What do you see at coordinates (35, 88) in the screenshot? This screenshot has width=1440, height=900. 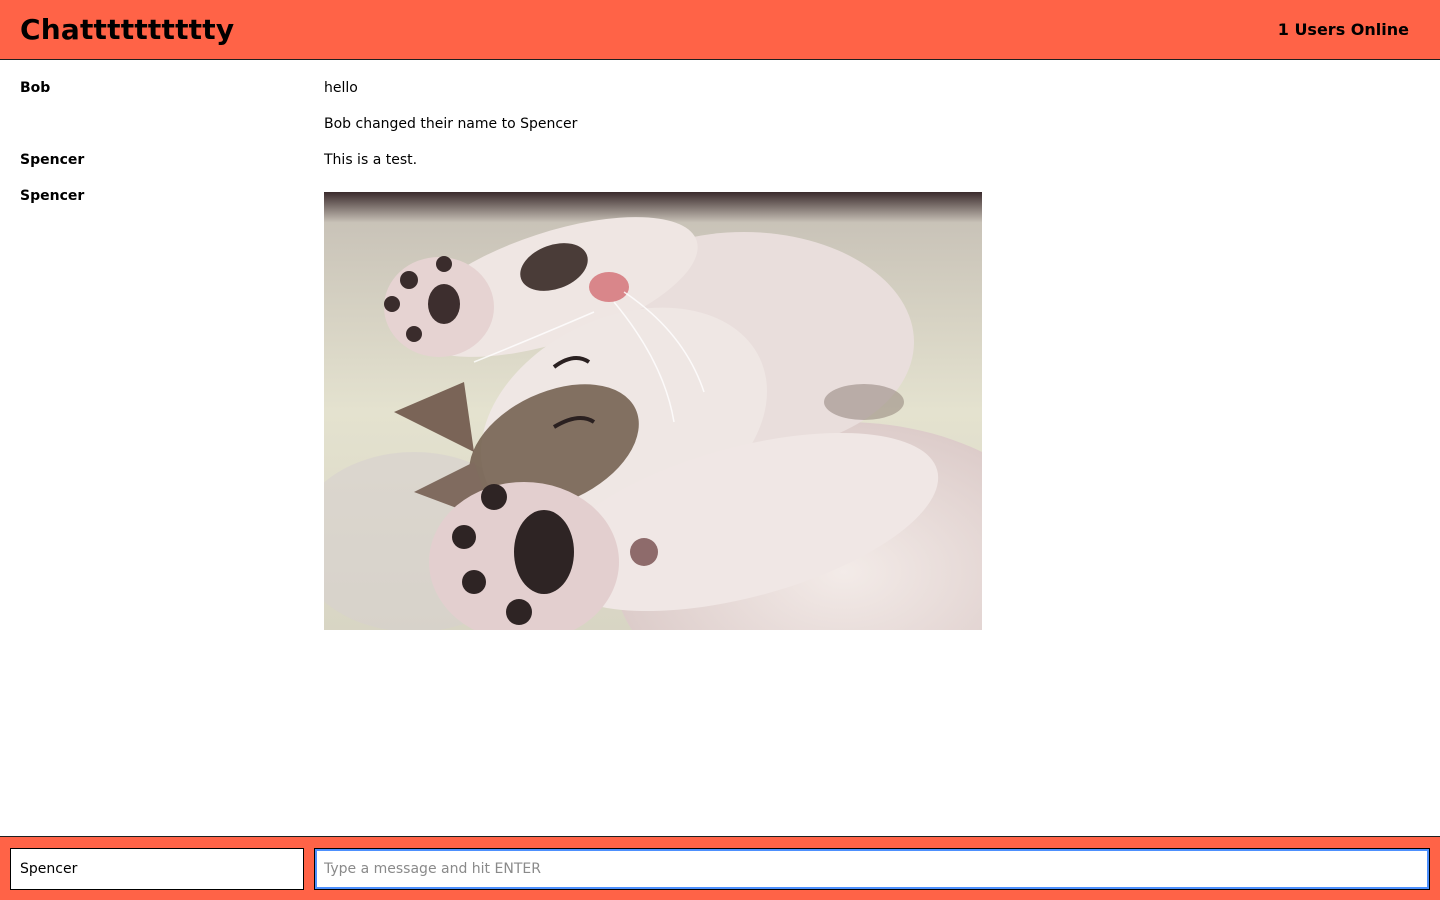 I see `message-author: Bob` at bounding box center [35, 88].